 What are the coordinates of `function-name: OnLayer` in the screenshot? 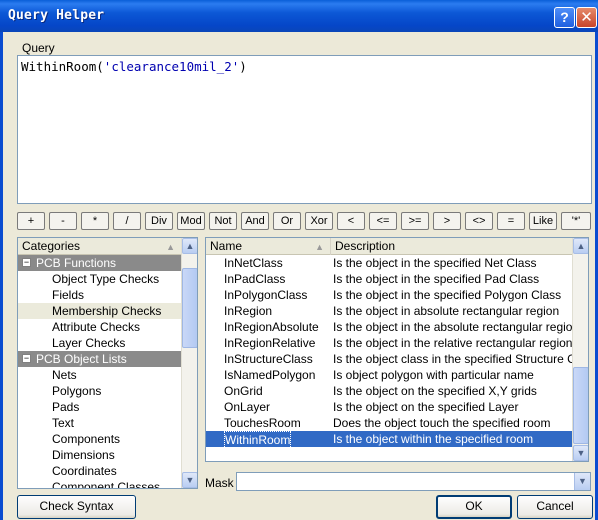 It's located at (247, 407).